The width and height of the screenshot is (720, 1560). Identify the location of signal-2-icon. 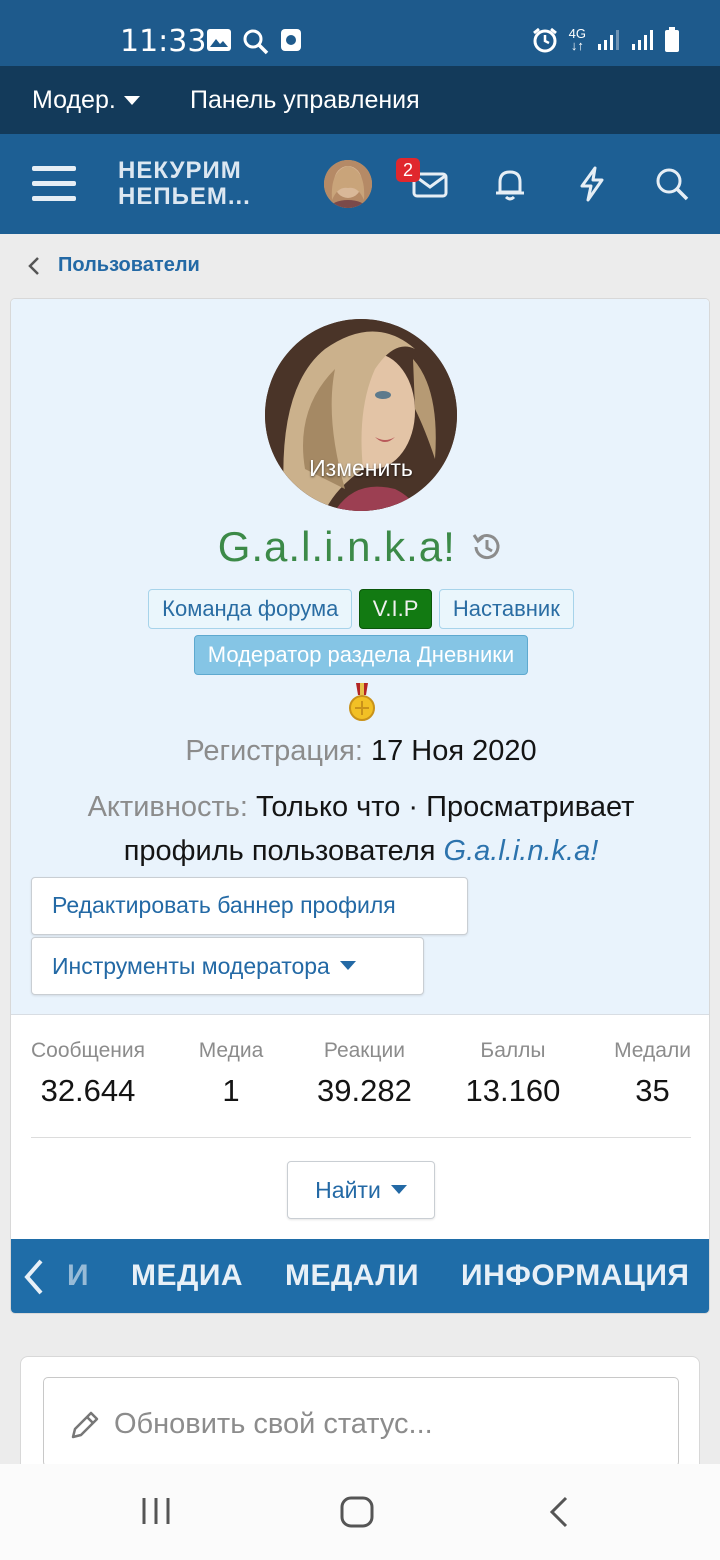
(642, 40).